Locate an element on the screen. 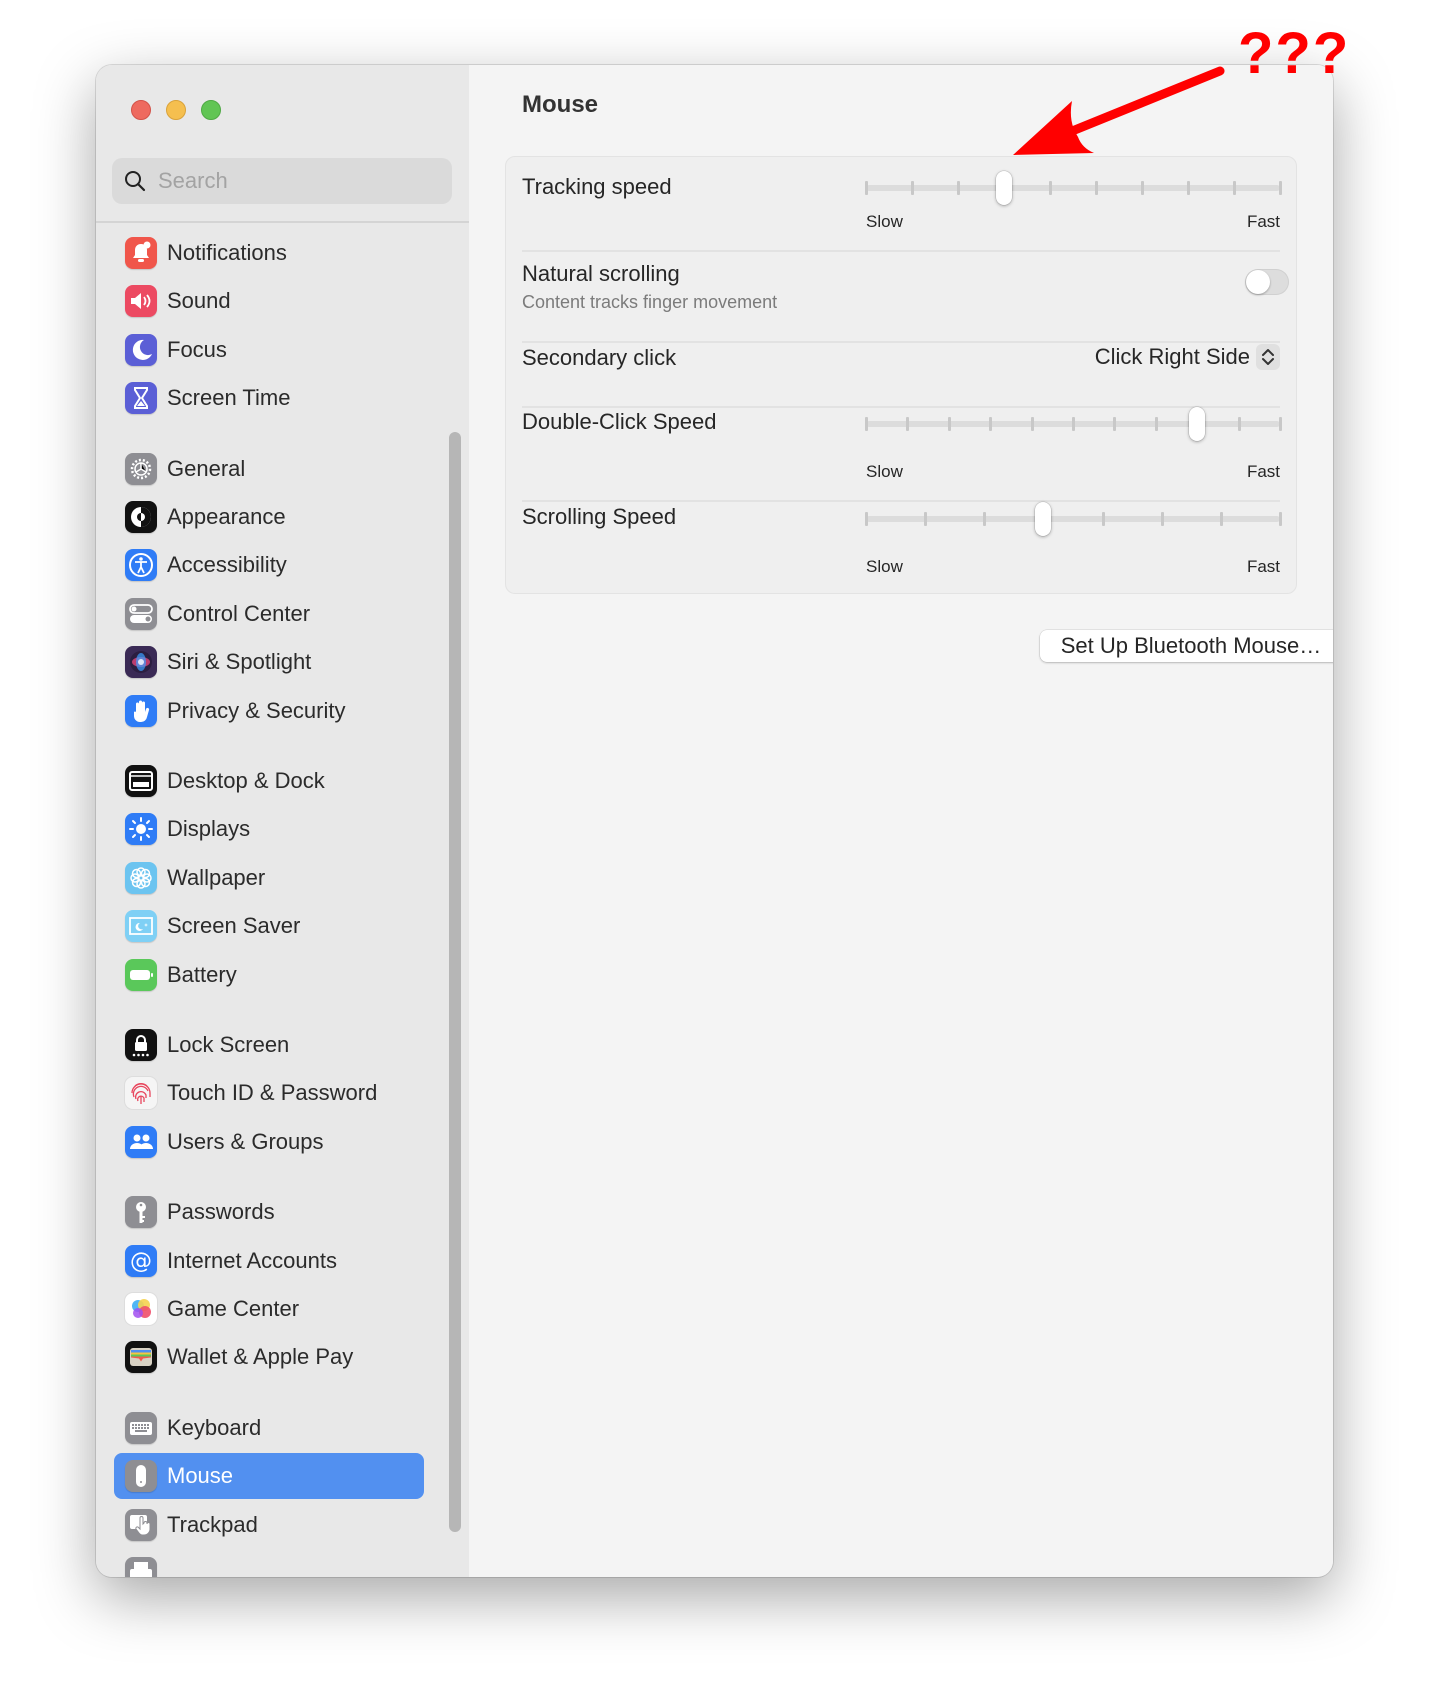 Image resolution: width=1429 pixels, height=1705 pixels. sidebar-item-accessibility: Accessibility is located at coordinates (269, 565).